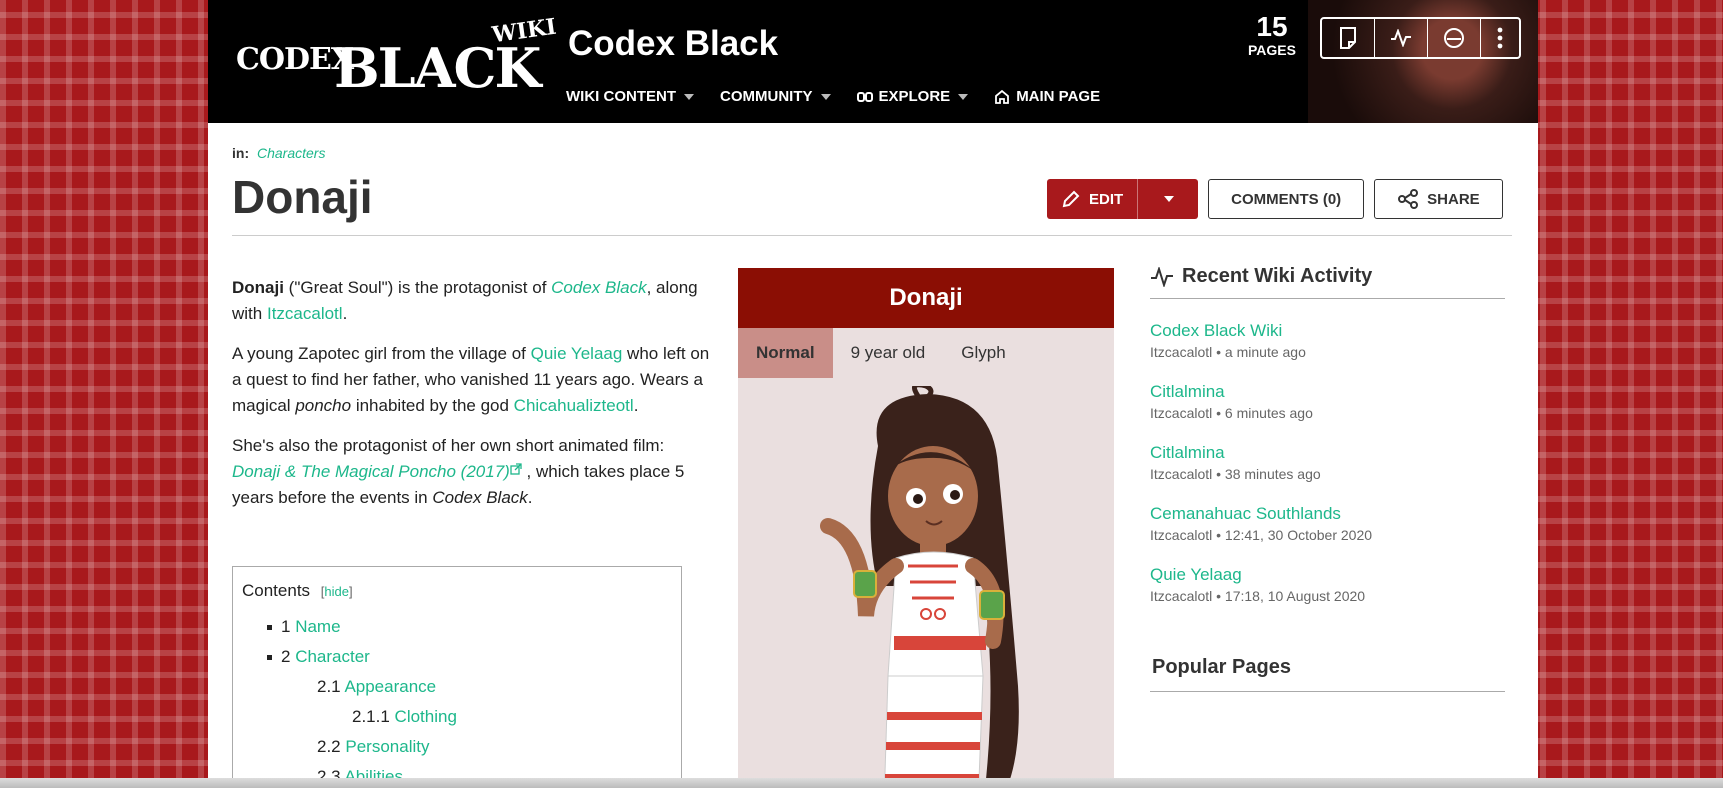  I want to click on infobox-title: Donaji, so click(926, 298).